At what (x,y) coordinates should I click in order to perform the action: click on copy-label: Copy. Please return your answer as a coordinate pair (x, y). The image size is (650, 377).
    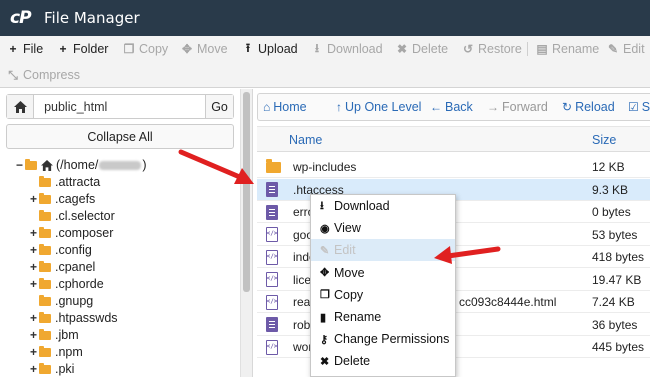
    Looking at the image, I should click on (154, 49).